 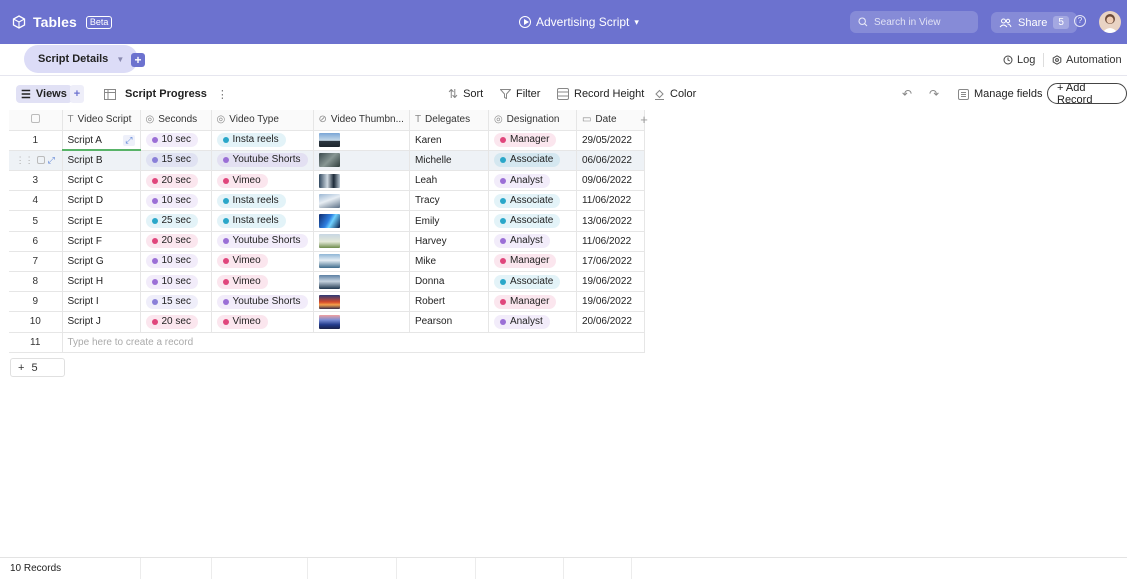 What do you see at coordinates (449, 262) in the screenshot?
I see `cell-delegates: Mike` at bounding box center [449, 262].